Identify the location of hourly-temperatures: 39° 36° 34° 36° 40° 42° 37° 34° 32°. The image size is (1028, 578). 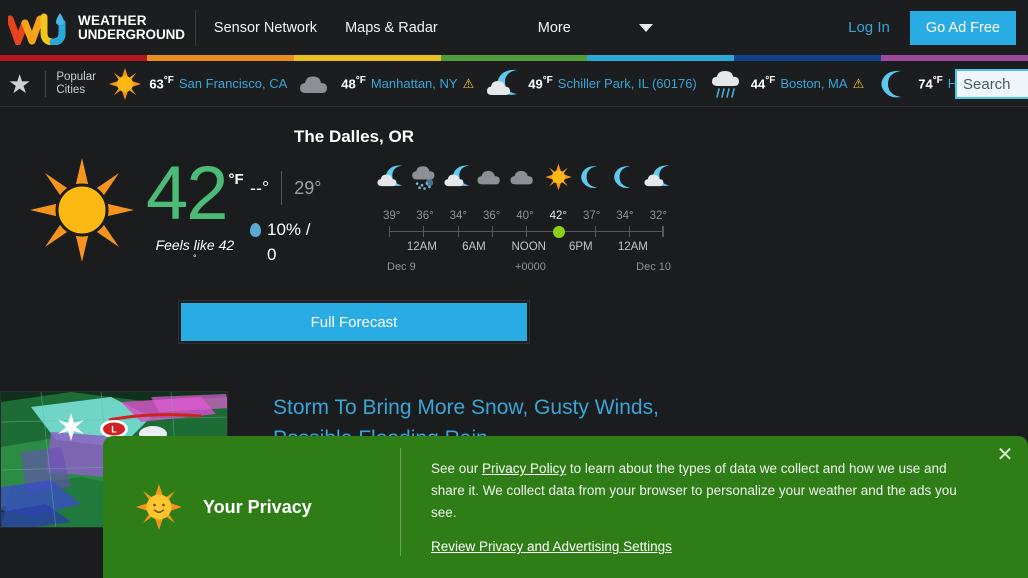
(525, 216).